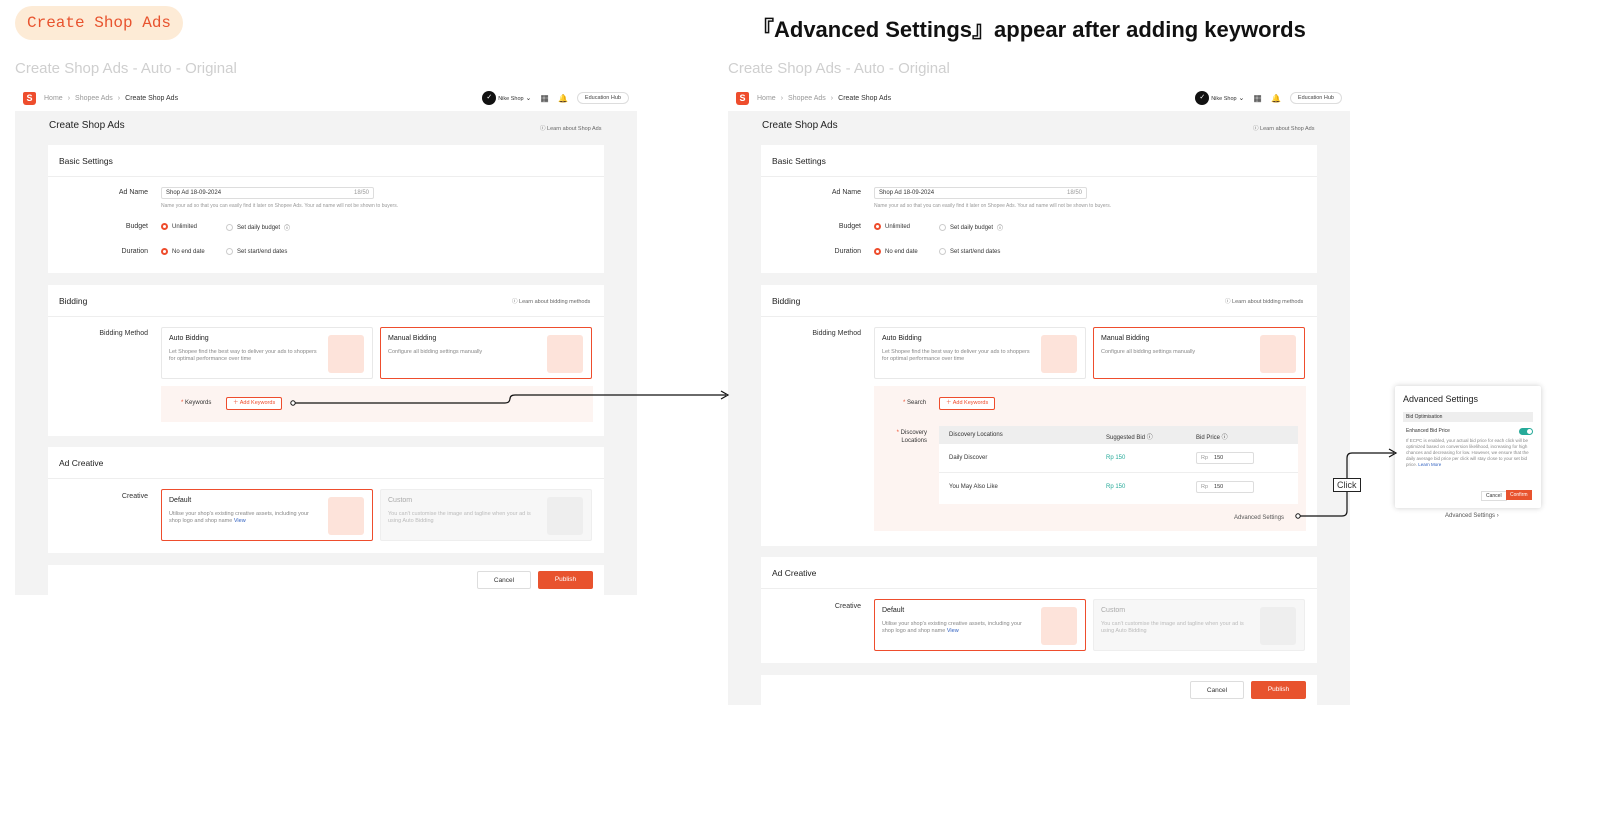 Image resolution: width=1600 pixels, height=820 pixels. Describe the element at coordinates (794, 573) in the screenshot. I see `ad-creative-title: Ad Creative` at that location.